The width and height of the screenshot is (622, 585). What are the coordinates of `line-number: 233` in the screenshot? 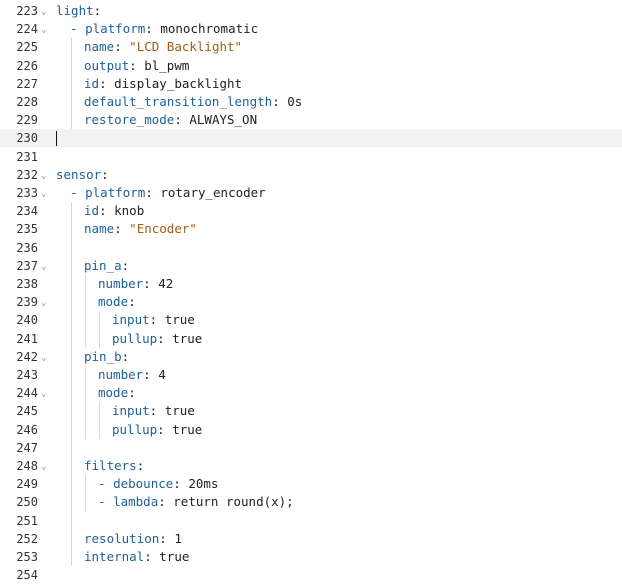 It's located at (27, 193).